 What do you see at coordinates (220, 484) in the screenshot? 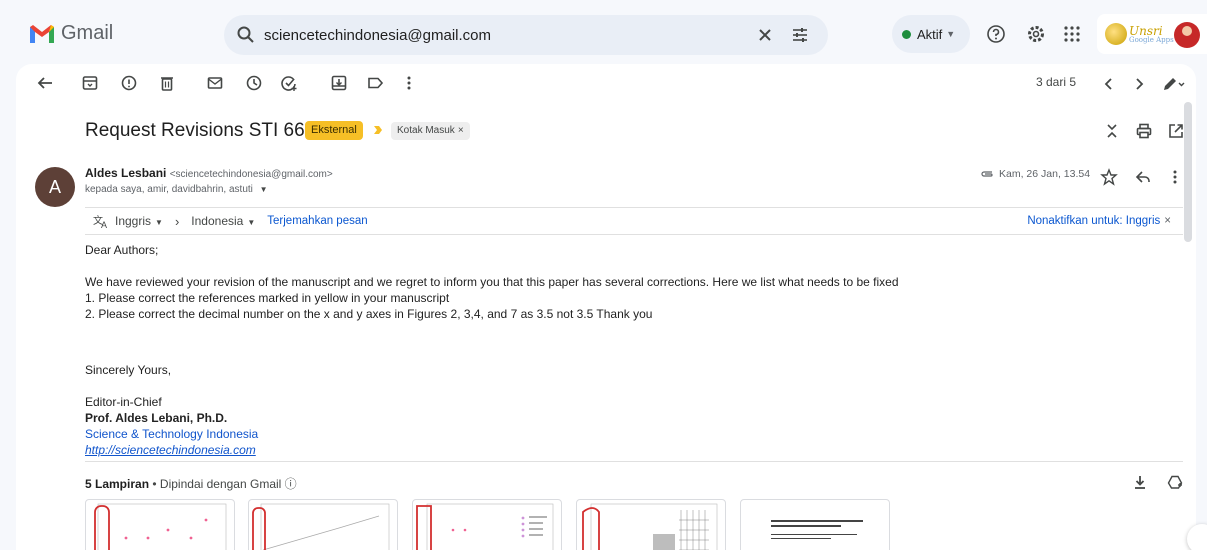
I see `attachments-scan-note: Dipindai dengan Gmail` at bounding box center [220, 484].